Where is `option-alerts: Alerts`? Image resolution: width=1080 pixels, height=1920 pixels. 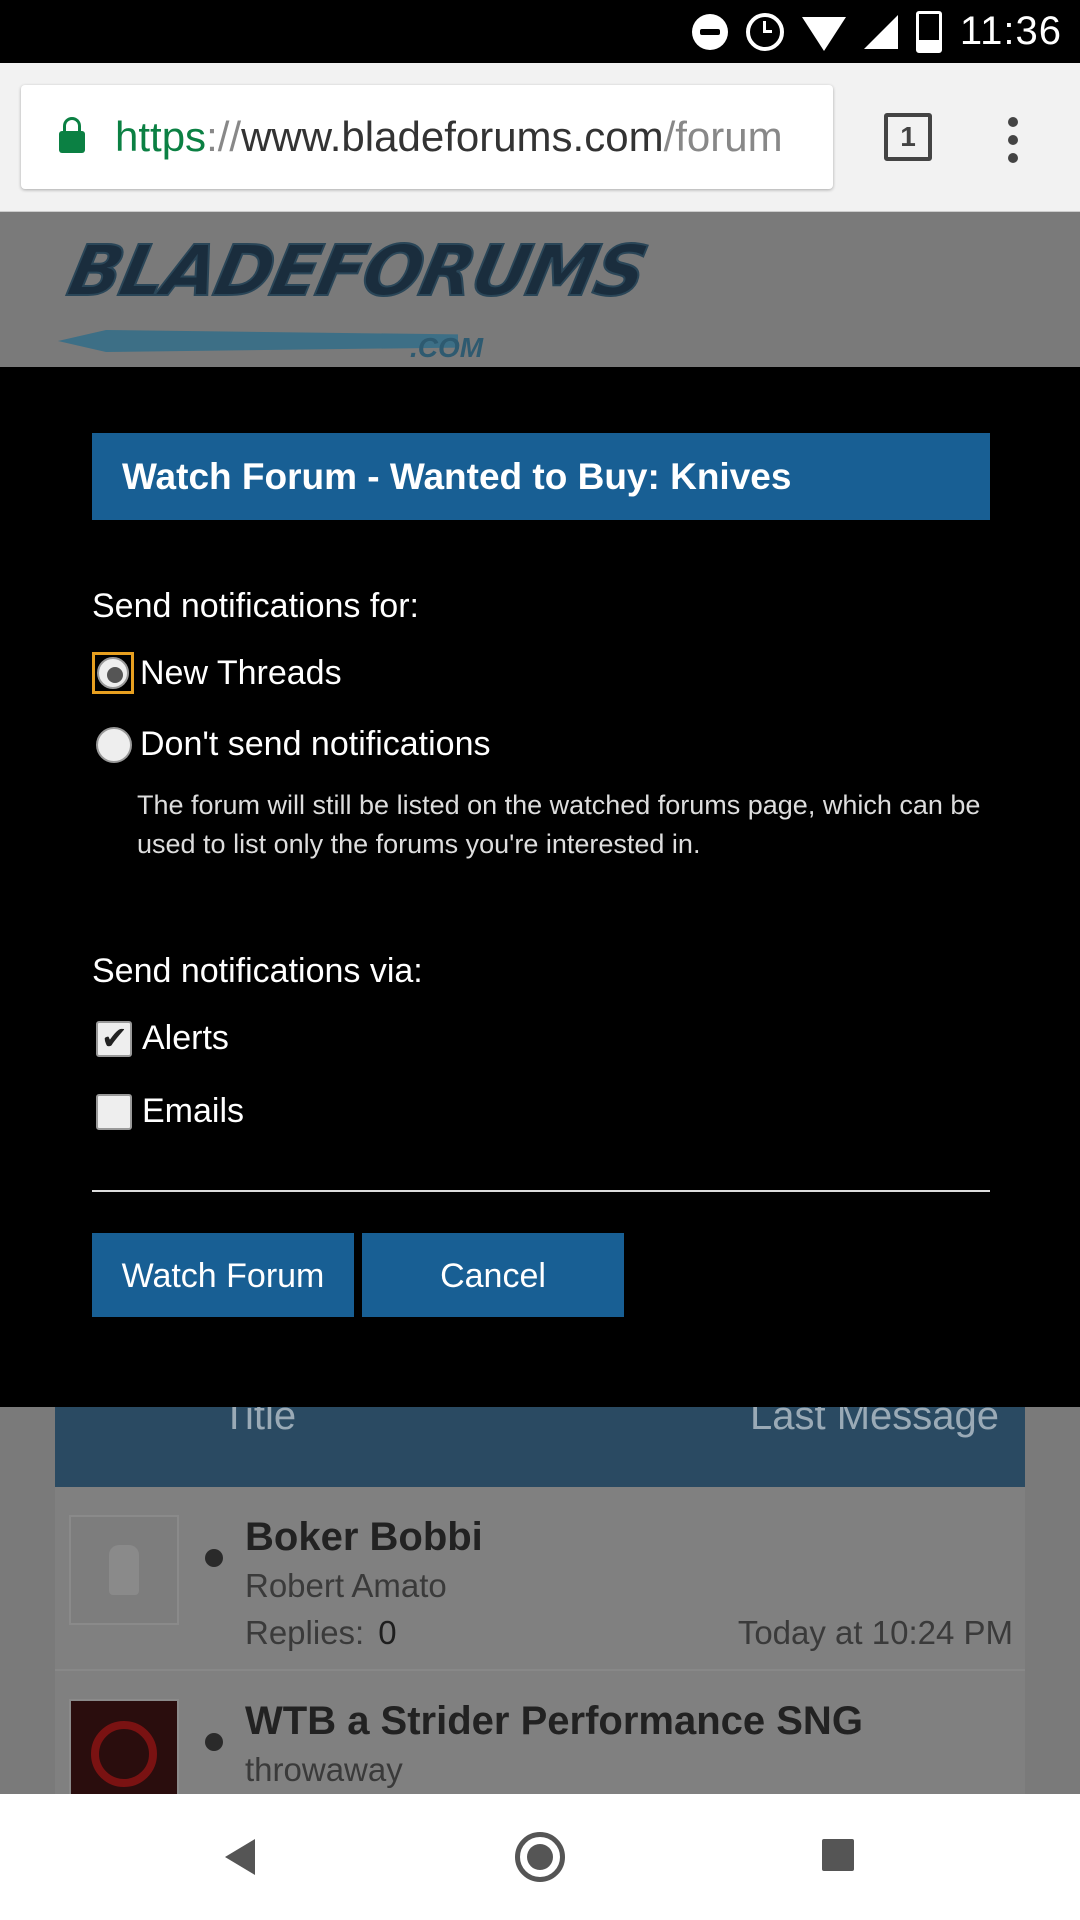
option-alerts: Alerts is located at coordinates (162, 1038).